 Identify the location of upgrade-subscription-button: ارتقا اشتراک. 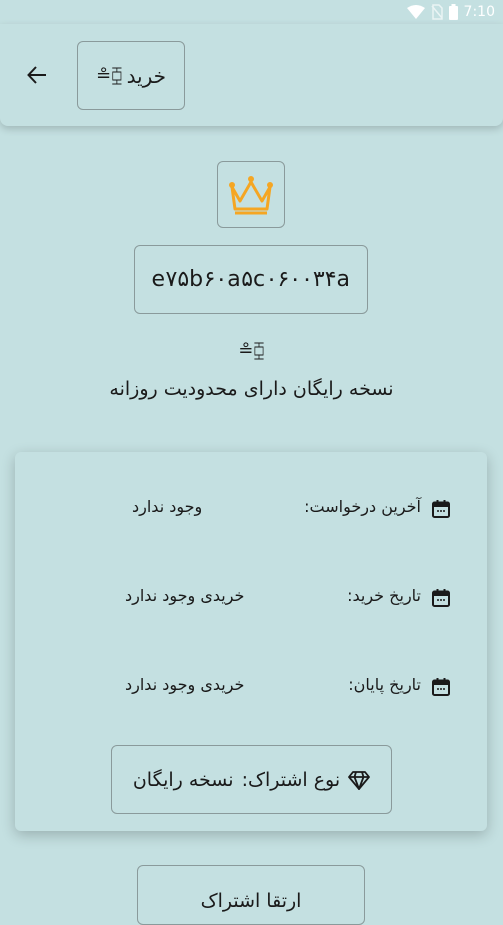
(251, 895).